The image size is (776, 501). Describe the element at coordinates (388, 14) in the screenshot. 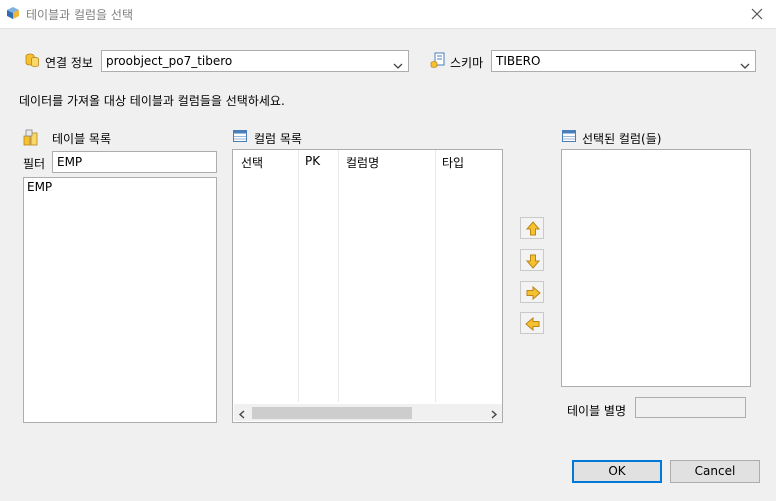

I see `title-bar: 테이블과 컬럼을 선택` at that location.